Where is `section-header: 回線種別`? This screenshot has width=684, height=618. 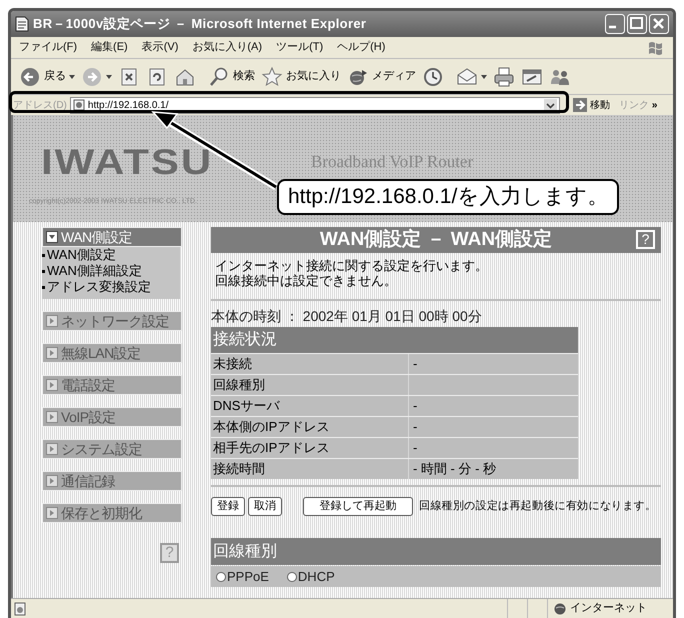 section-header: 回線種別 is located at coordinates (436, 551).